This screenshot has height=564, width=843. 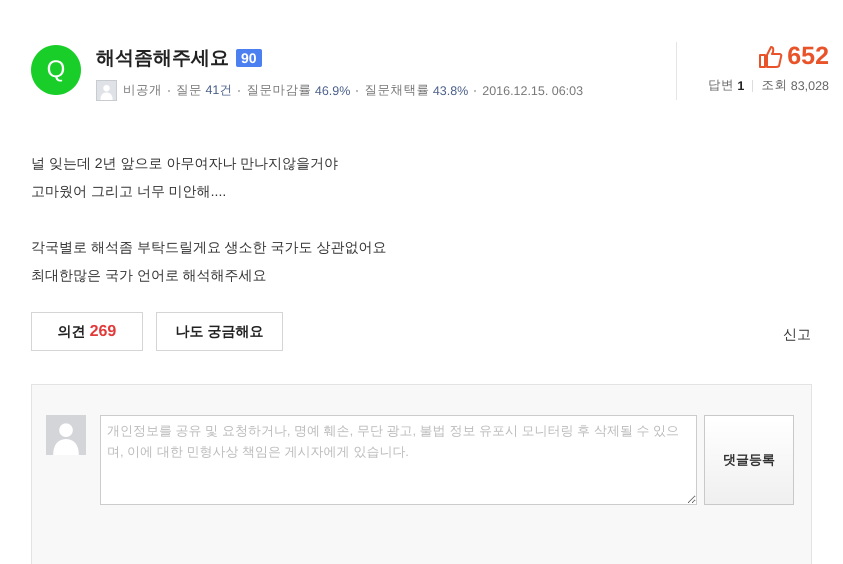 I want to click on stat-label: 질문, so click(x=189, y=90).